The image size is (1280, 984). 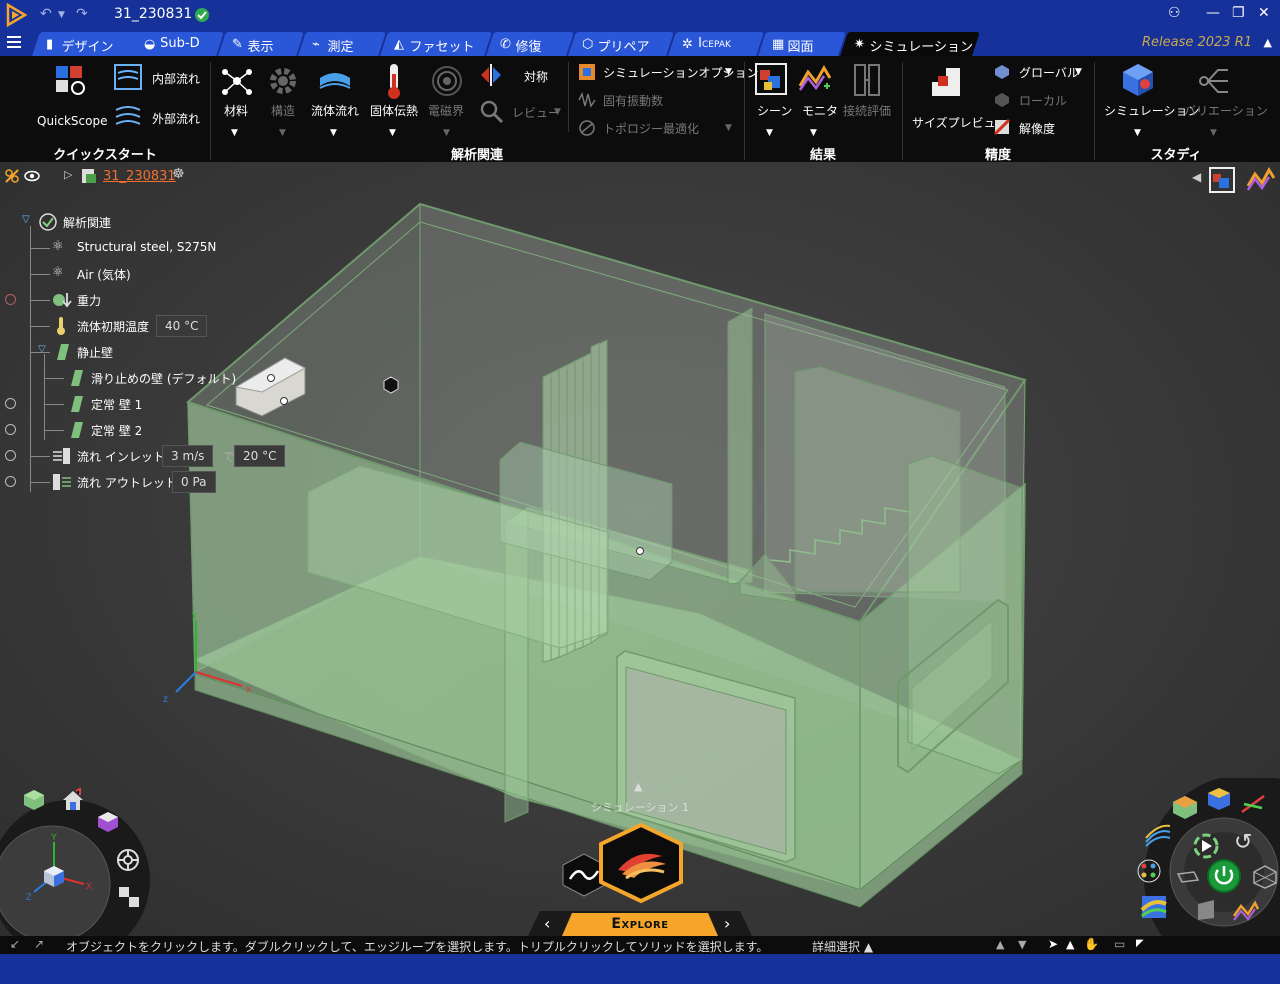 I want to click on thermometer-icon, so click(x=394, y=81).